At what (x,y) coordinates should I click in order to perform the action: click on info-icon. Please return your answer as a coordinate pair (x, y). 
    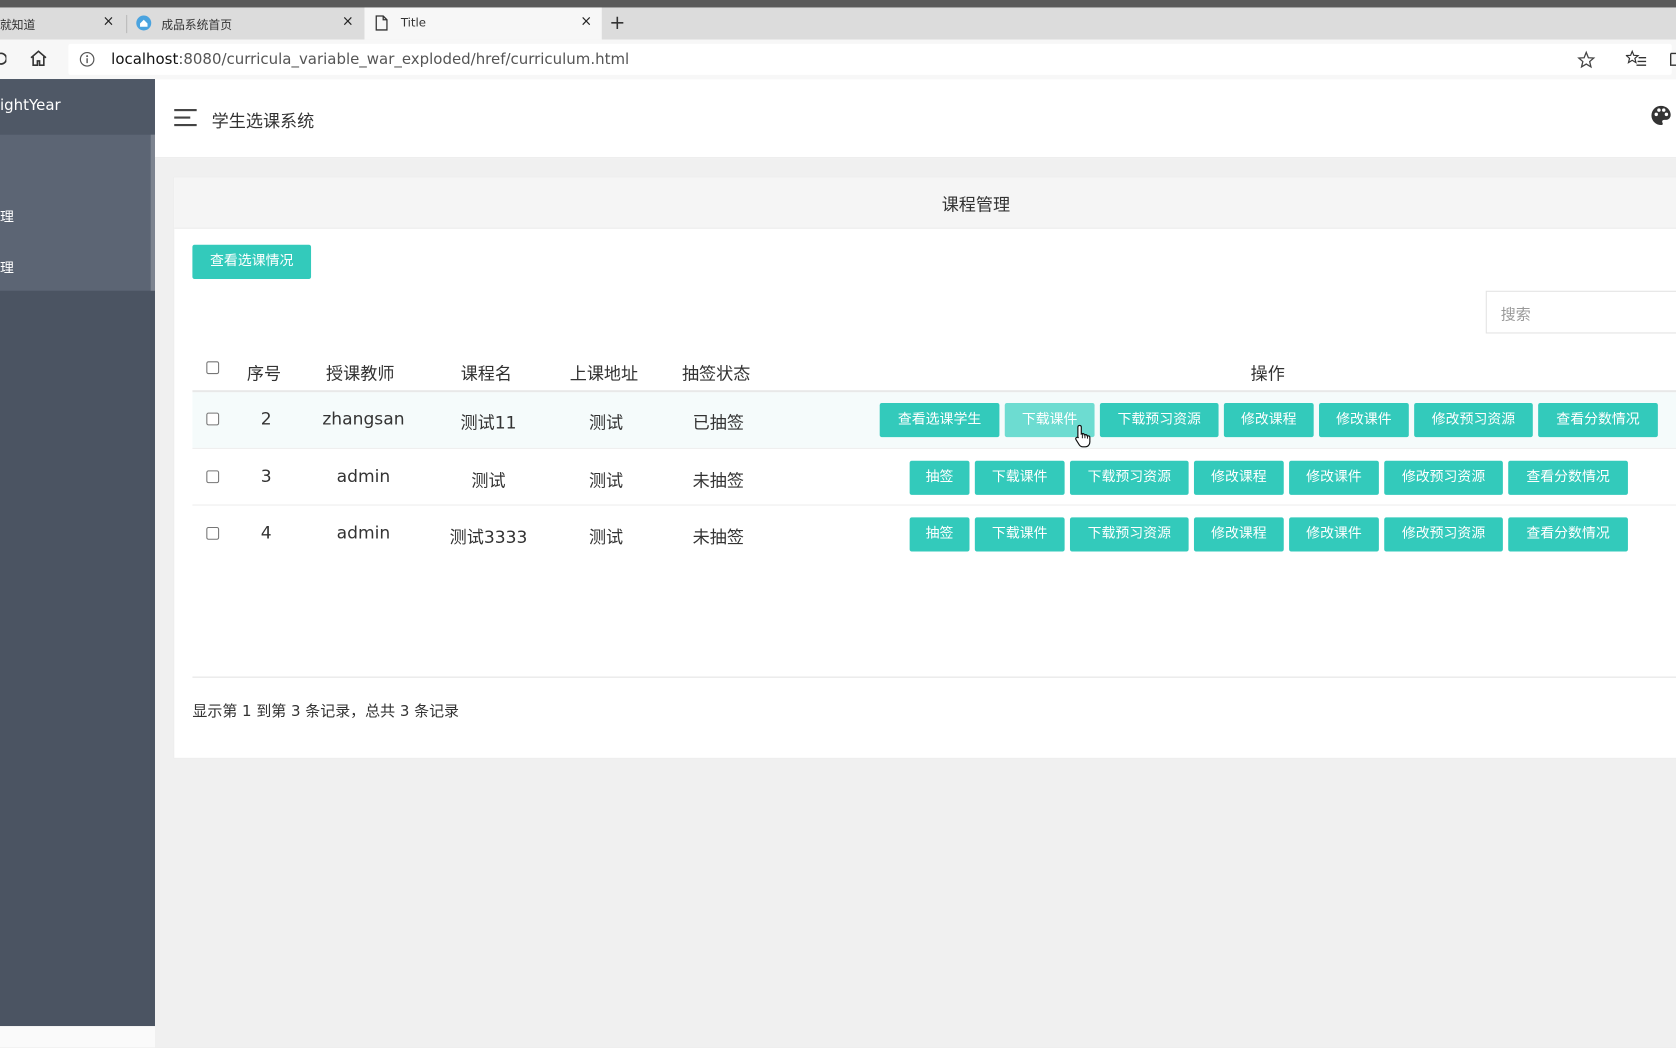
    Looking at the image, I should click on (87, 59).